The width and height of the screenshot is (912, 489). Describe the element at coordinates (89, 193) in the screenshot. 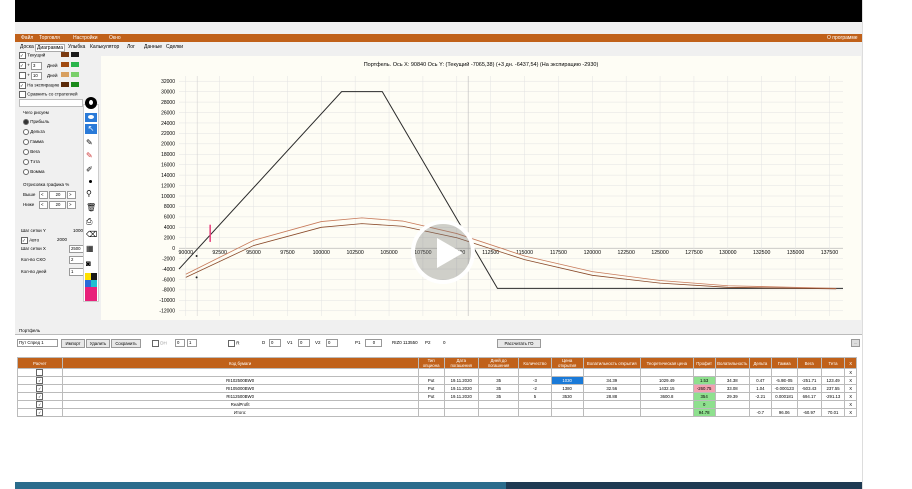

I see `link-icon: ⚲` at that location.